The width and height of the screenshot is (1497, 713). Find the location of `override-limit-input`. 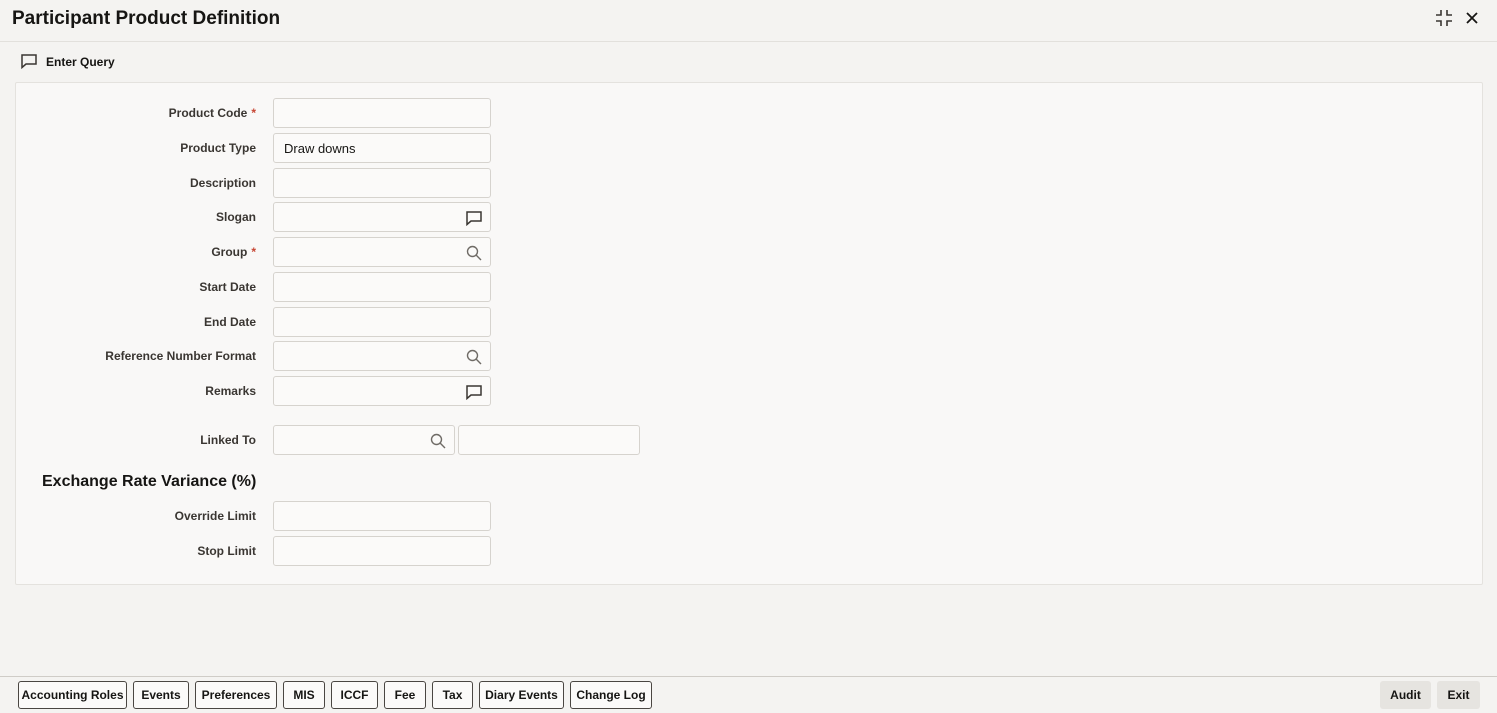

override-limit-input is located at coordinates (382, 516).